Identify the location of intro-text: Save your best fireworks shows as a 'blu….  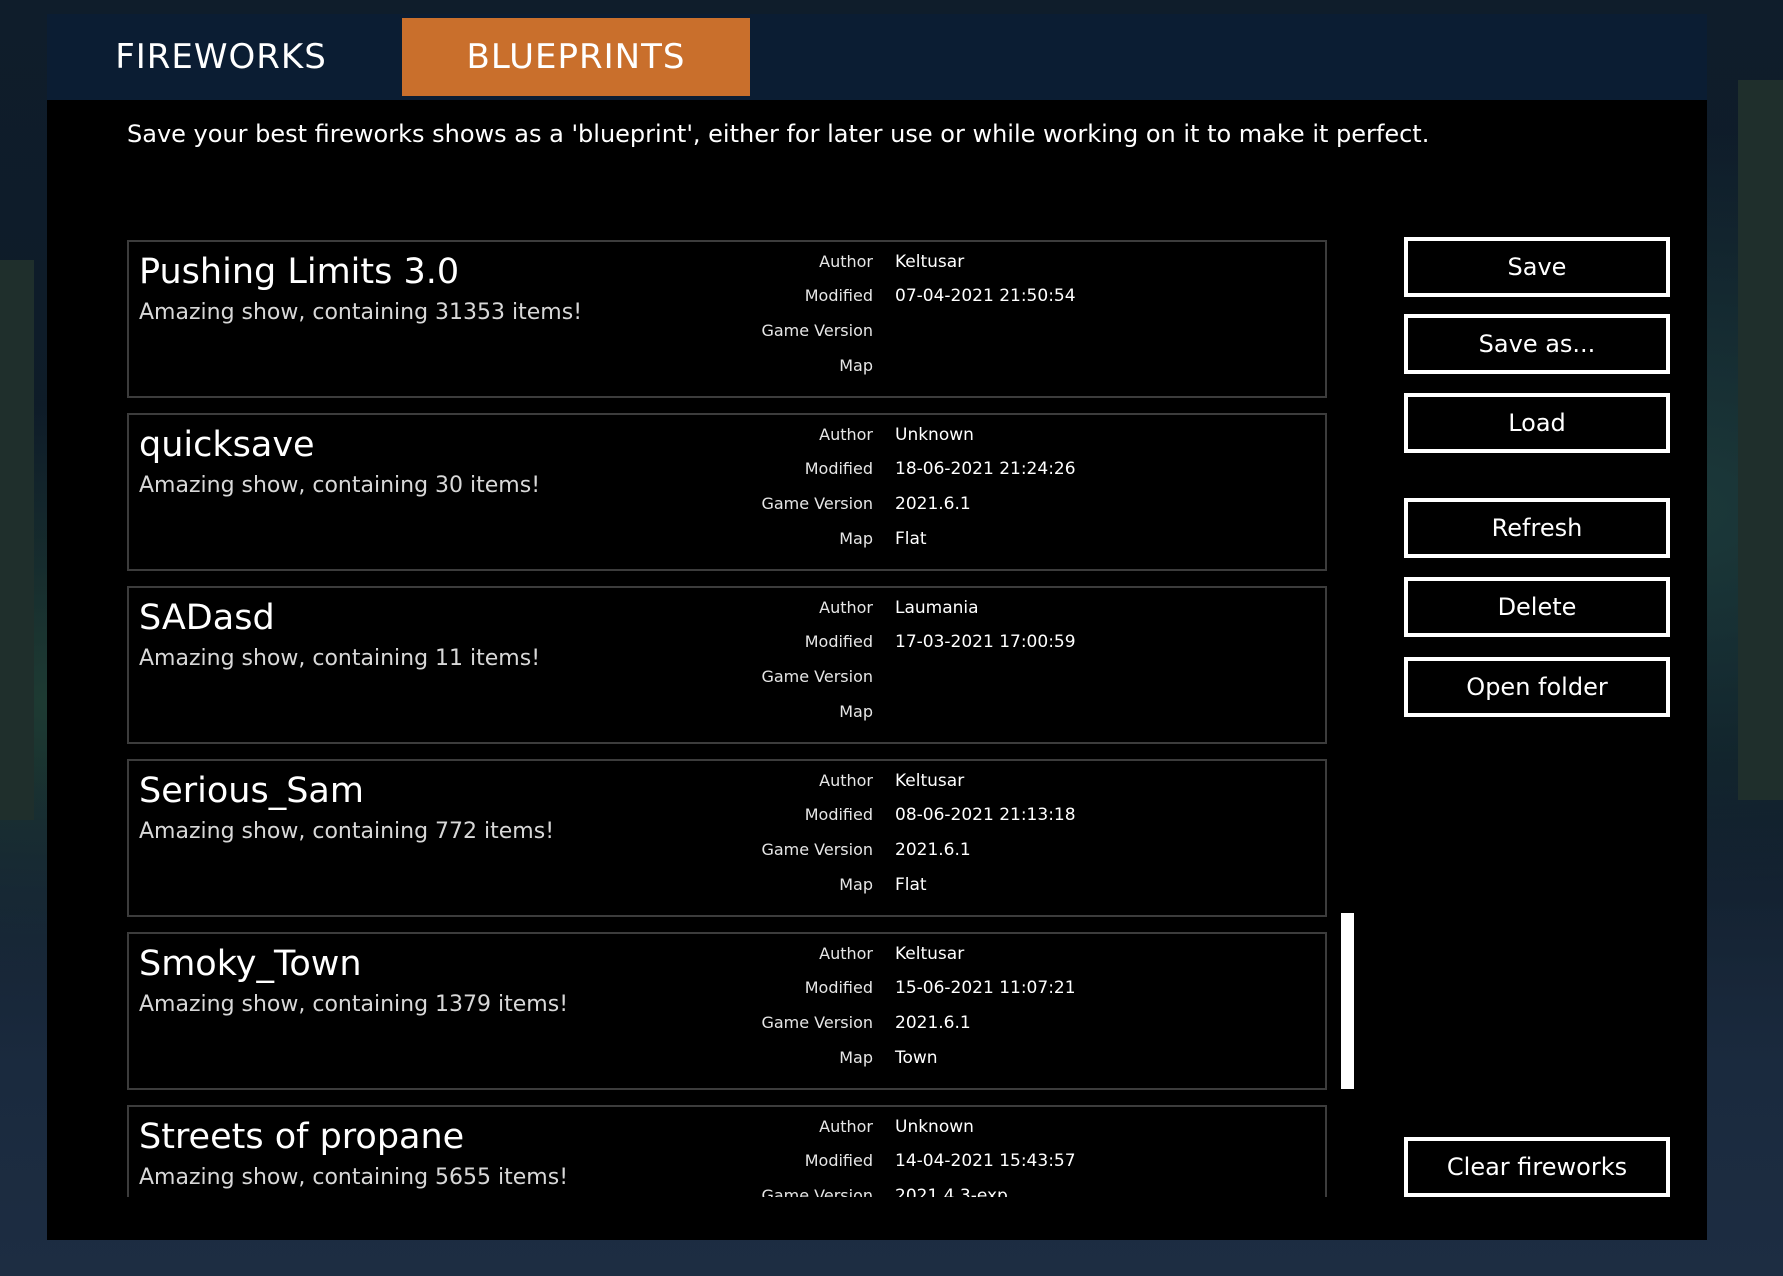
(778, 134).